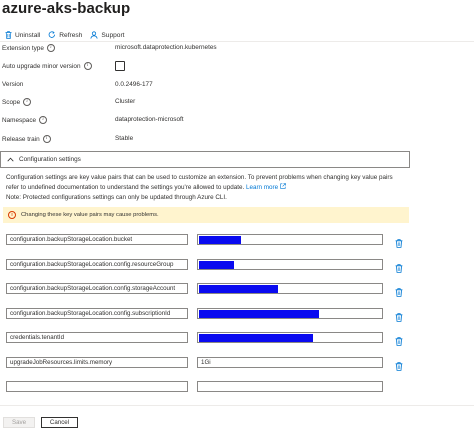 The height and width of the screenshot is (431, 474). Describe the element at coordinates (10, 159) in the screenshot. I see `chevron-up-icon` at that location.